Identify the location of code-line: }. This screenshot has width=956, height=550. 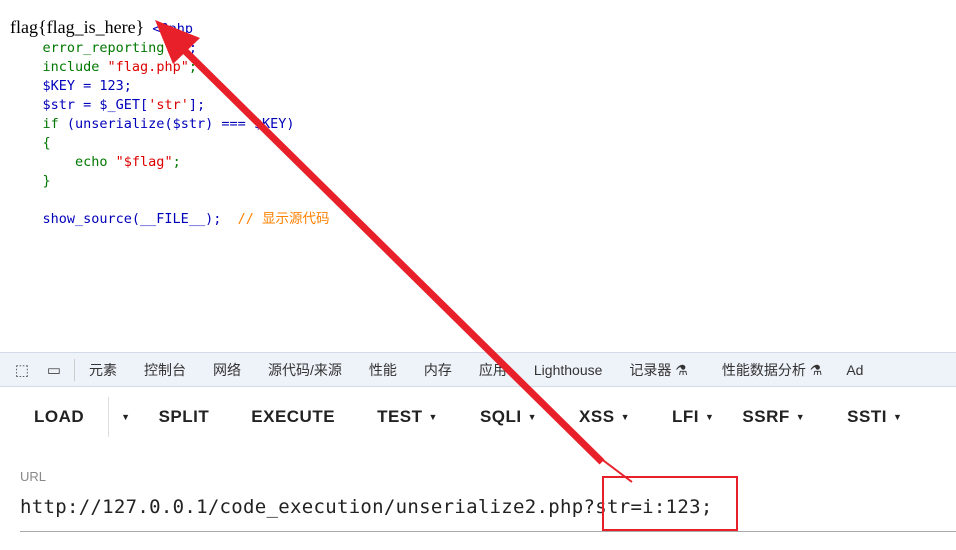
(46, 181).